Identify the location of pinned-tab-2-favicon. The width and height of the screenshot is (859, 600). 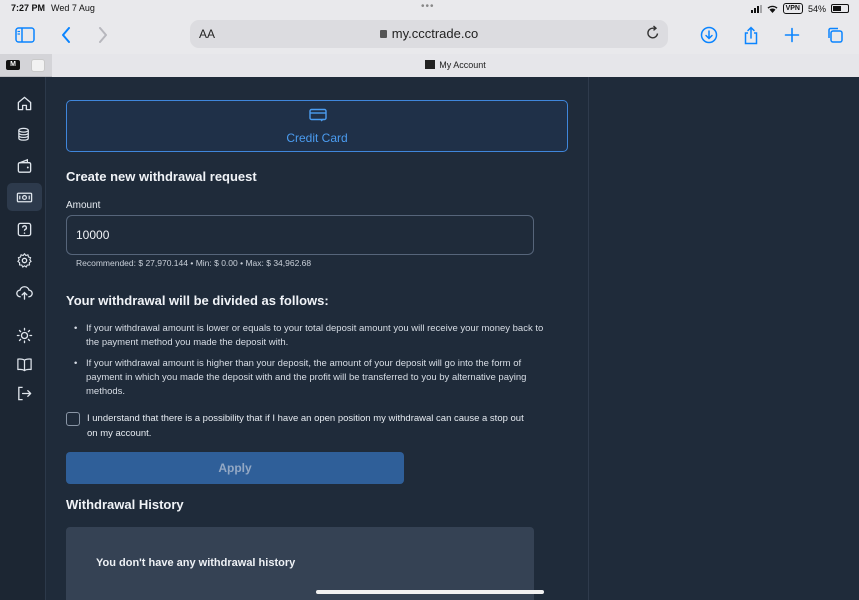
(38, 65).